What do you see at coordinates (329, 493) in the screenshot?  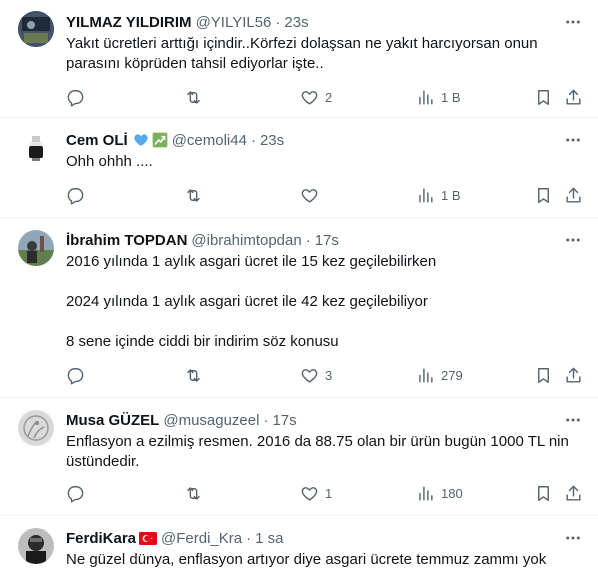 I see `like-count: 1` at bounding box center [329, 493].